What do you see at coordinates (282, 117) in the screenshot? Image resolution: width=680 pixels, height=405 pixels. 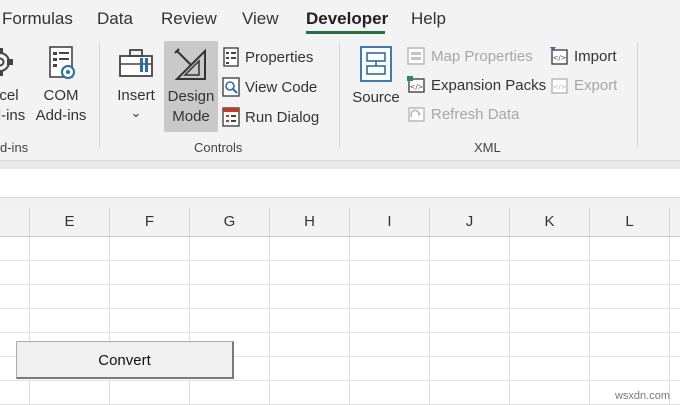 I see `run-dialog-label: Run Dialog` at bounding box center [282, 117].